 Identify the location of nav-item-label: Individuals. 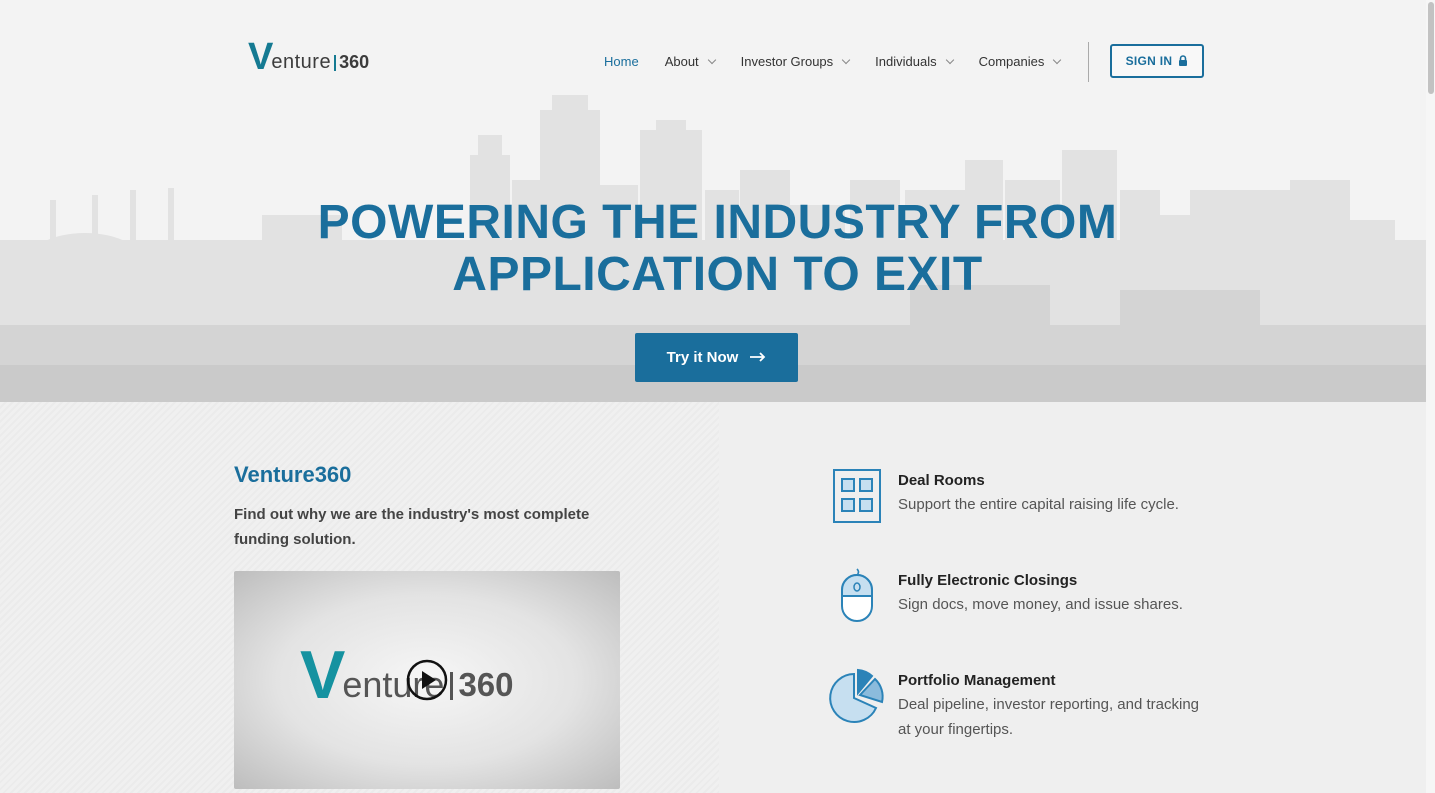
(906, 61).